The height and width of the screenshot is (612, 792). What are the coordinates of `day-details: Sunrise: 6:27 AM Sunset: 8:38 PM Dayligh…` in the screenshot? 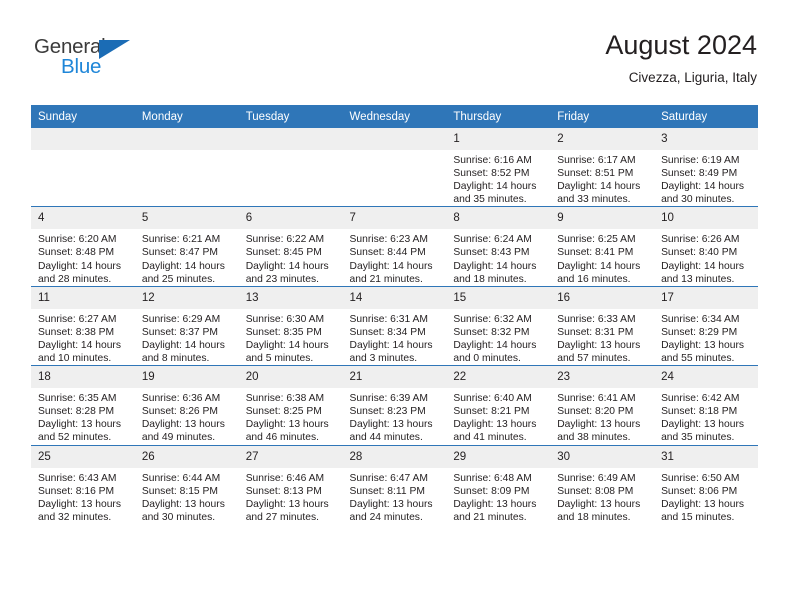 It's located at (83, 337).